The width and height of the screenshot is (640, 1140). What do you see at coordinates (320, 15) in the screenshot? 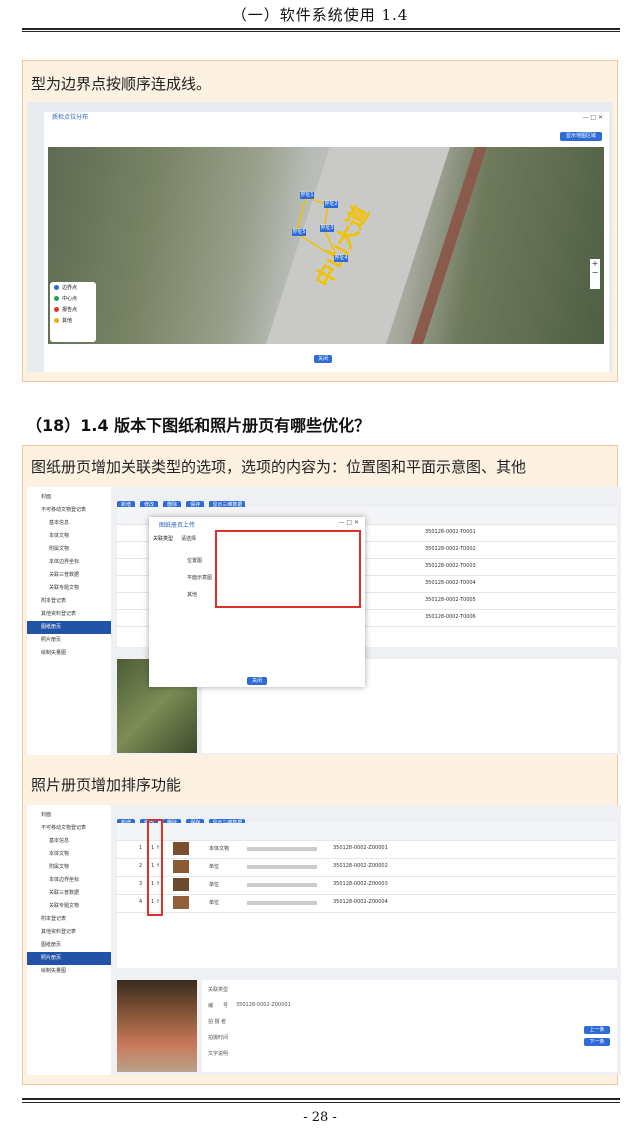
I see `page-header: （一）软件系统使用 1.4` at bounding box center [320, 15].